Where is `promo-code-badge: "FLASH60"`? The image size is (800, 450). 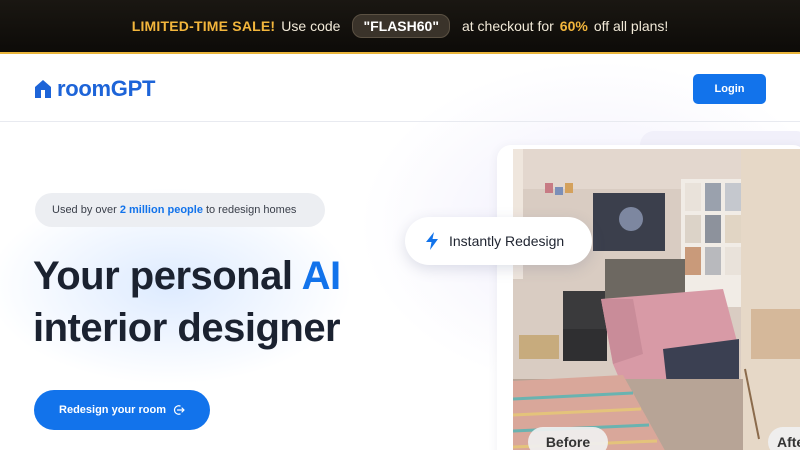 promo-code-badge: "FLASH60" is located at coordinates (401, 26).